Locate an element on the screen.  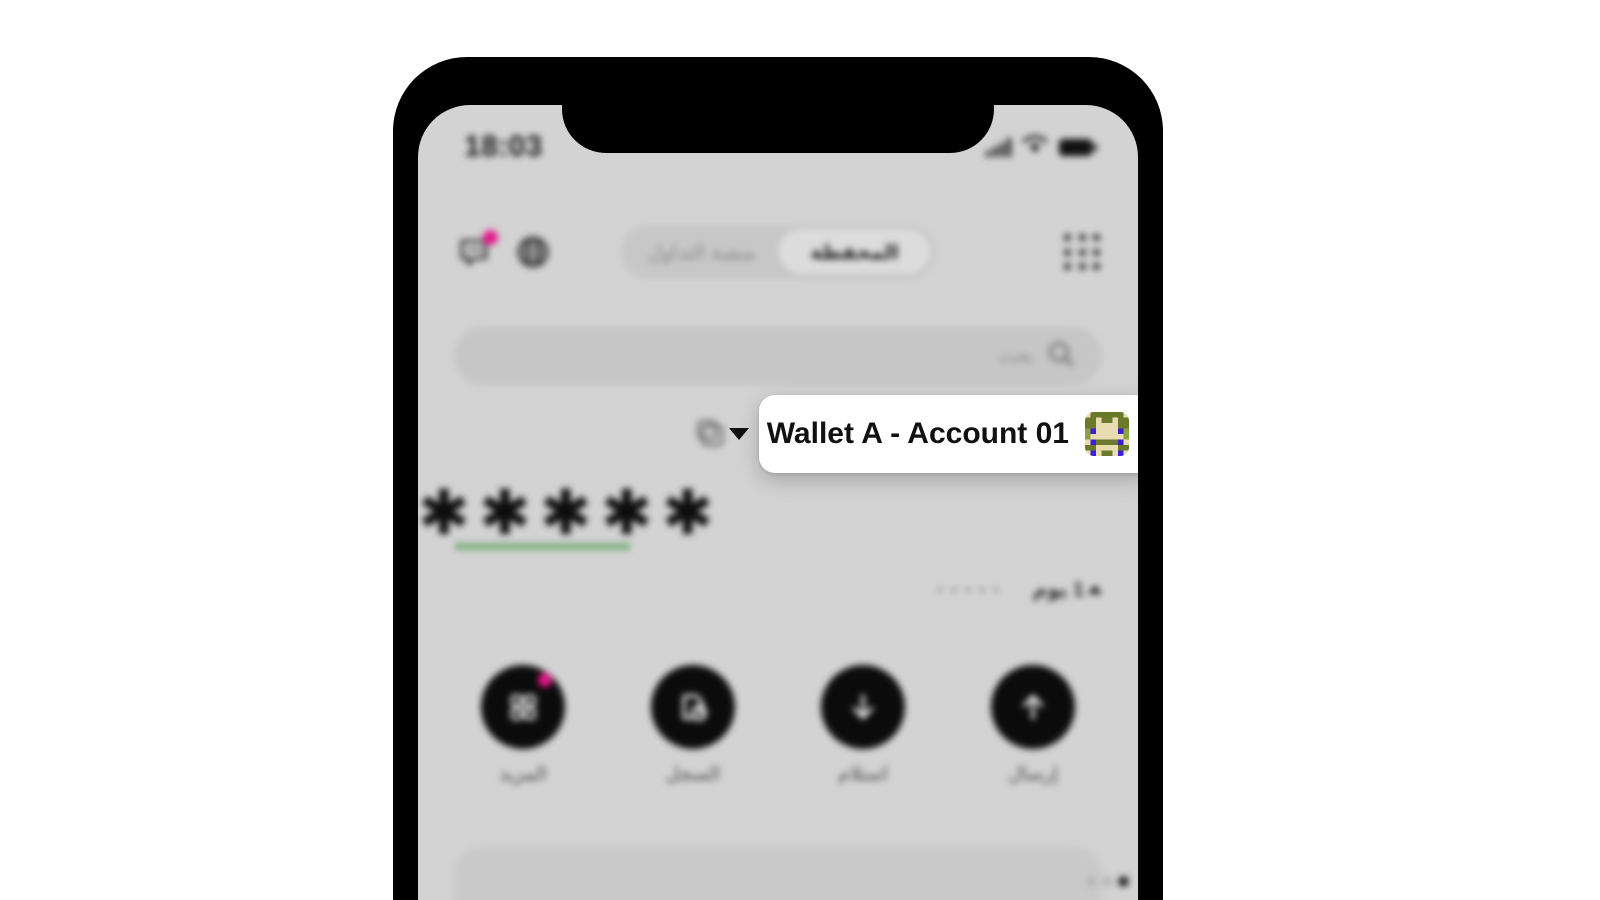
token-list-card is located at coordinates (778, 873).